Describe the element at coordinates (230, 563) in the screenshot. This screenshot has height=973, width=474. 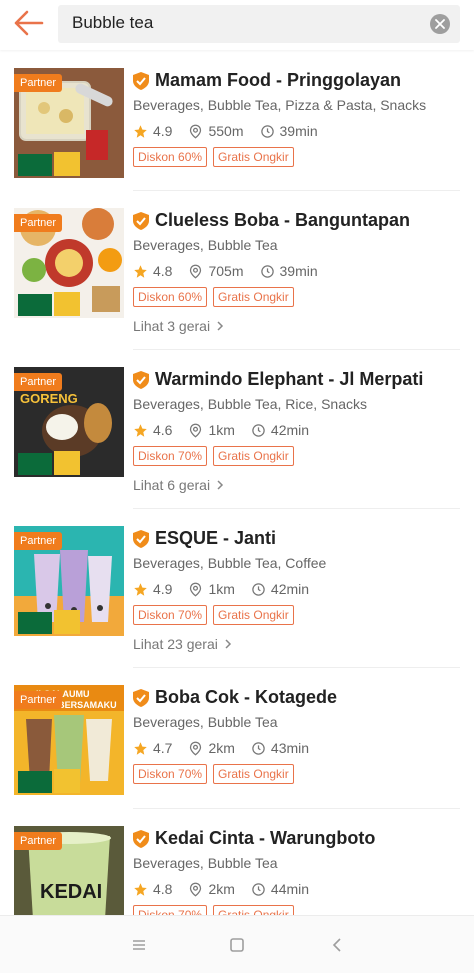
I see `restaurant-categories: Beverages, Bubble Tea, Coffee` at that location.